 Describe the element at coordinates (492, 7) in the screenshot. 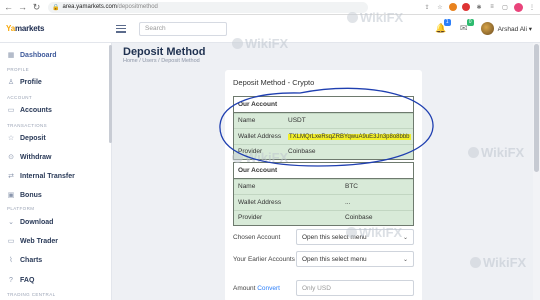

I see `playlist-icon: ≡` at that location.